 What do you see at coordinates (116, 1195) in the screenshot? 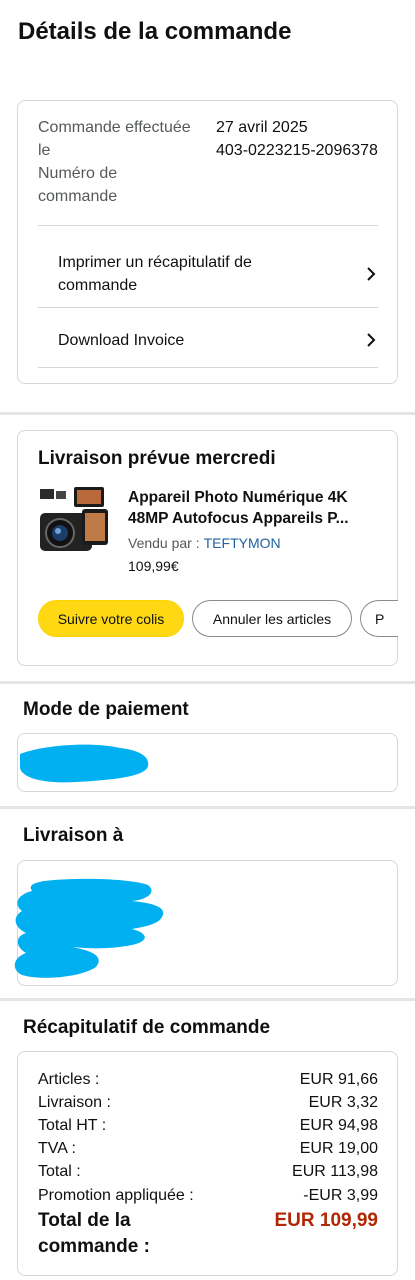
I see `summary-label: Promotion appliquée :` at bounding box center [116, 1195].